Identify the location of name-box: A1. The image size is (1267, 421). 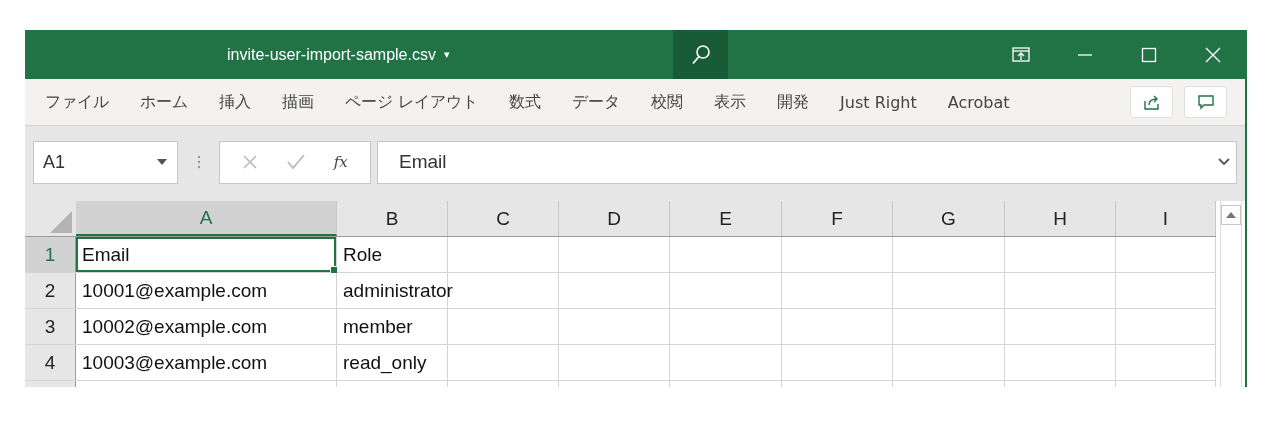
(105, 162).